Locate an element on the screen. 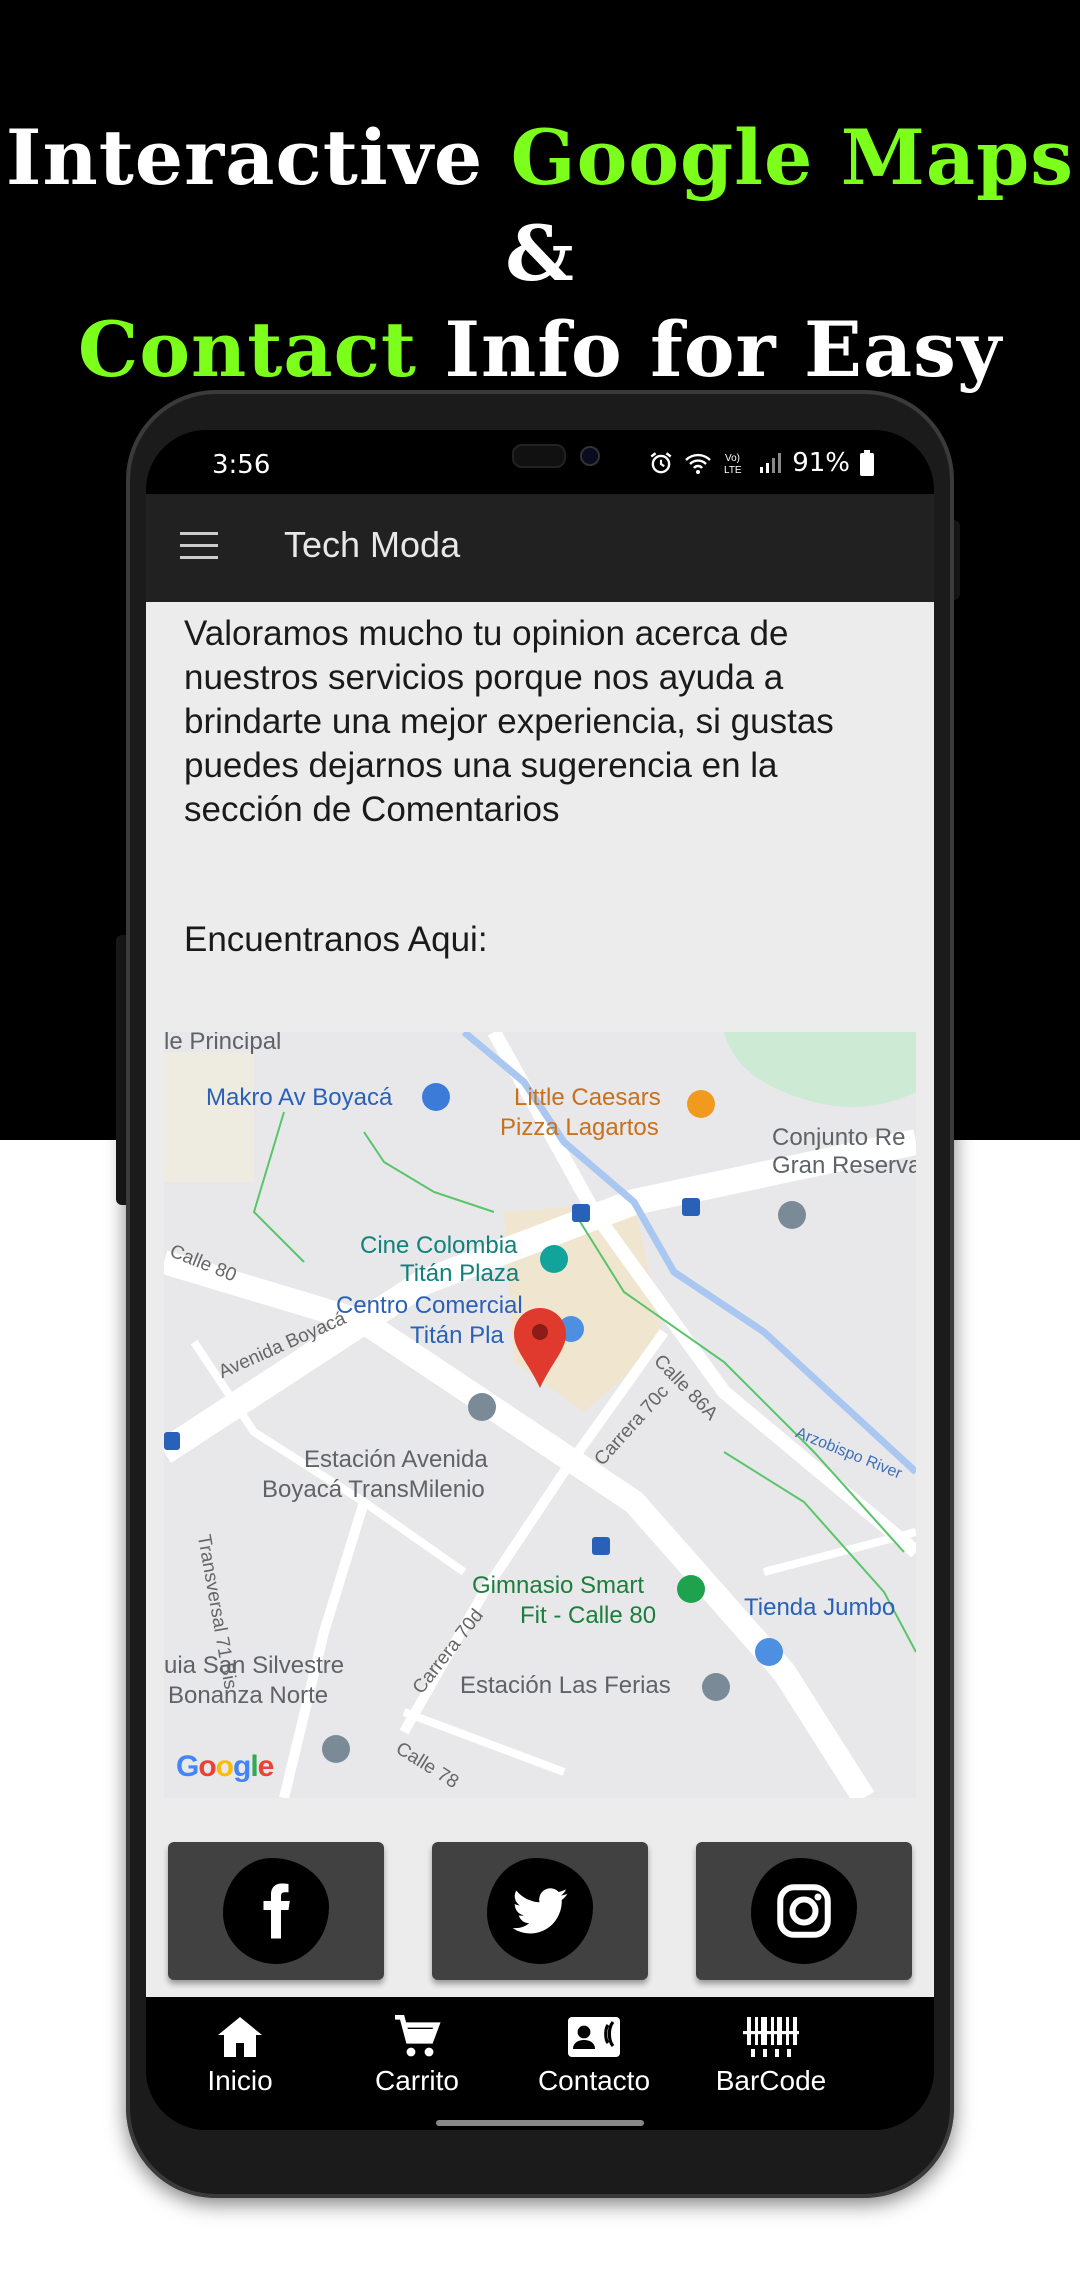 This screenshot has width=1080, height=2280. map-label: Centro Comercial is located at coordinates (429, 1305).